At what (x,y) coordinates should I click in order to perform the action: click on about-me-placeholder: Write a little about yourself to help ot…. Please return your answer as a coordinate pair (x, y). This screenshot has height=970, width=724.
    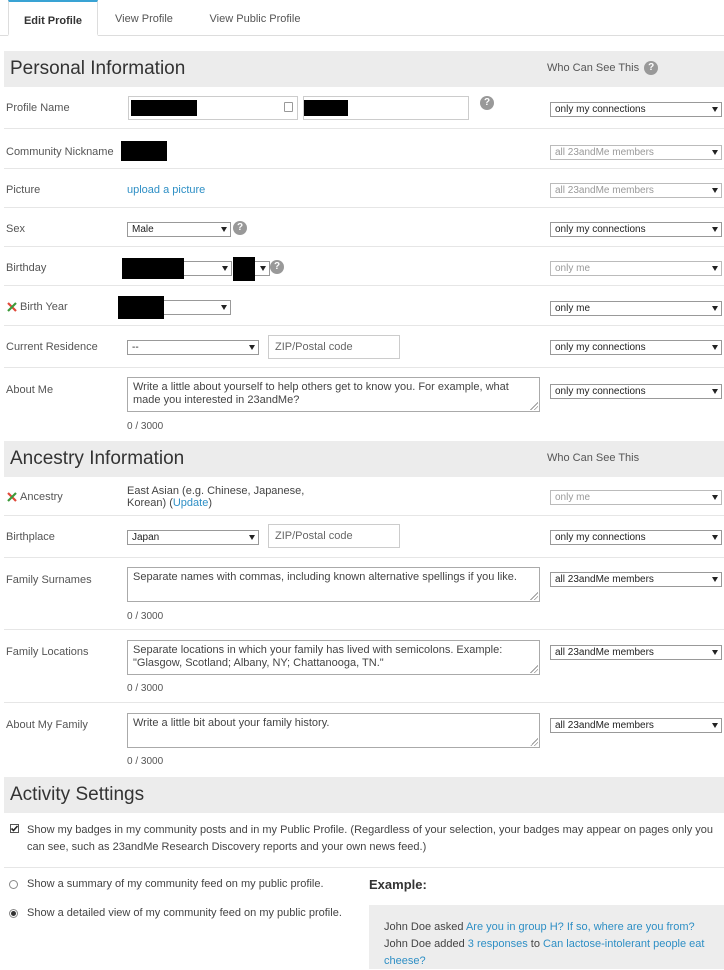
    Looking at the image, I should click on (321, 393).